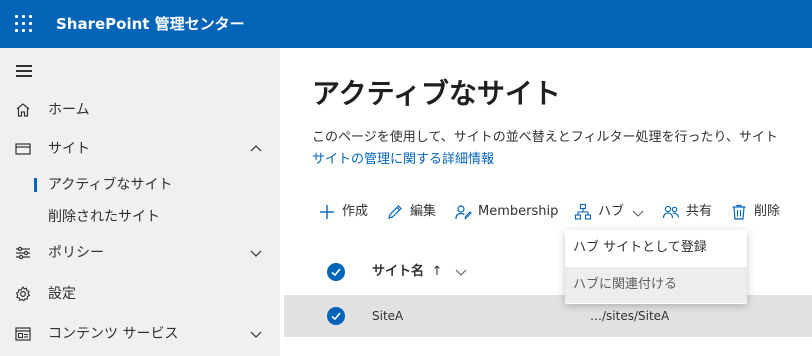 Image resolution: width=812 pixels, height=356 pixels. Describe the element at coordinates (140, 110) in the screenshot. I see `nav-item-home: ホーム` at that location.